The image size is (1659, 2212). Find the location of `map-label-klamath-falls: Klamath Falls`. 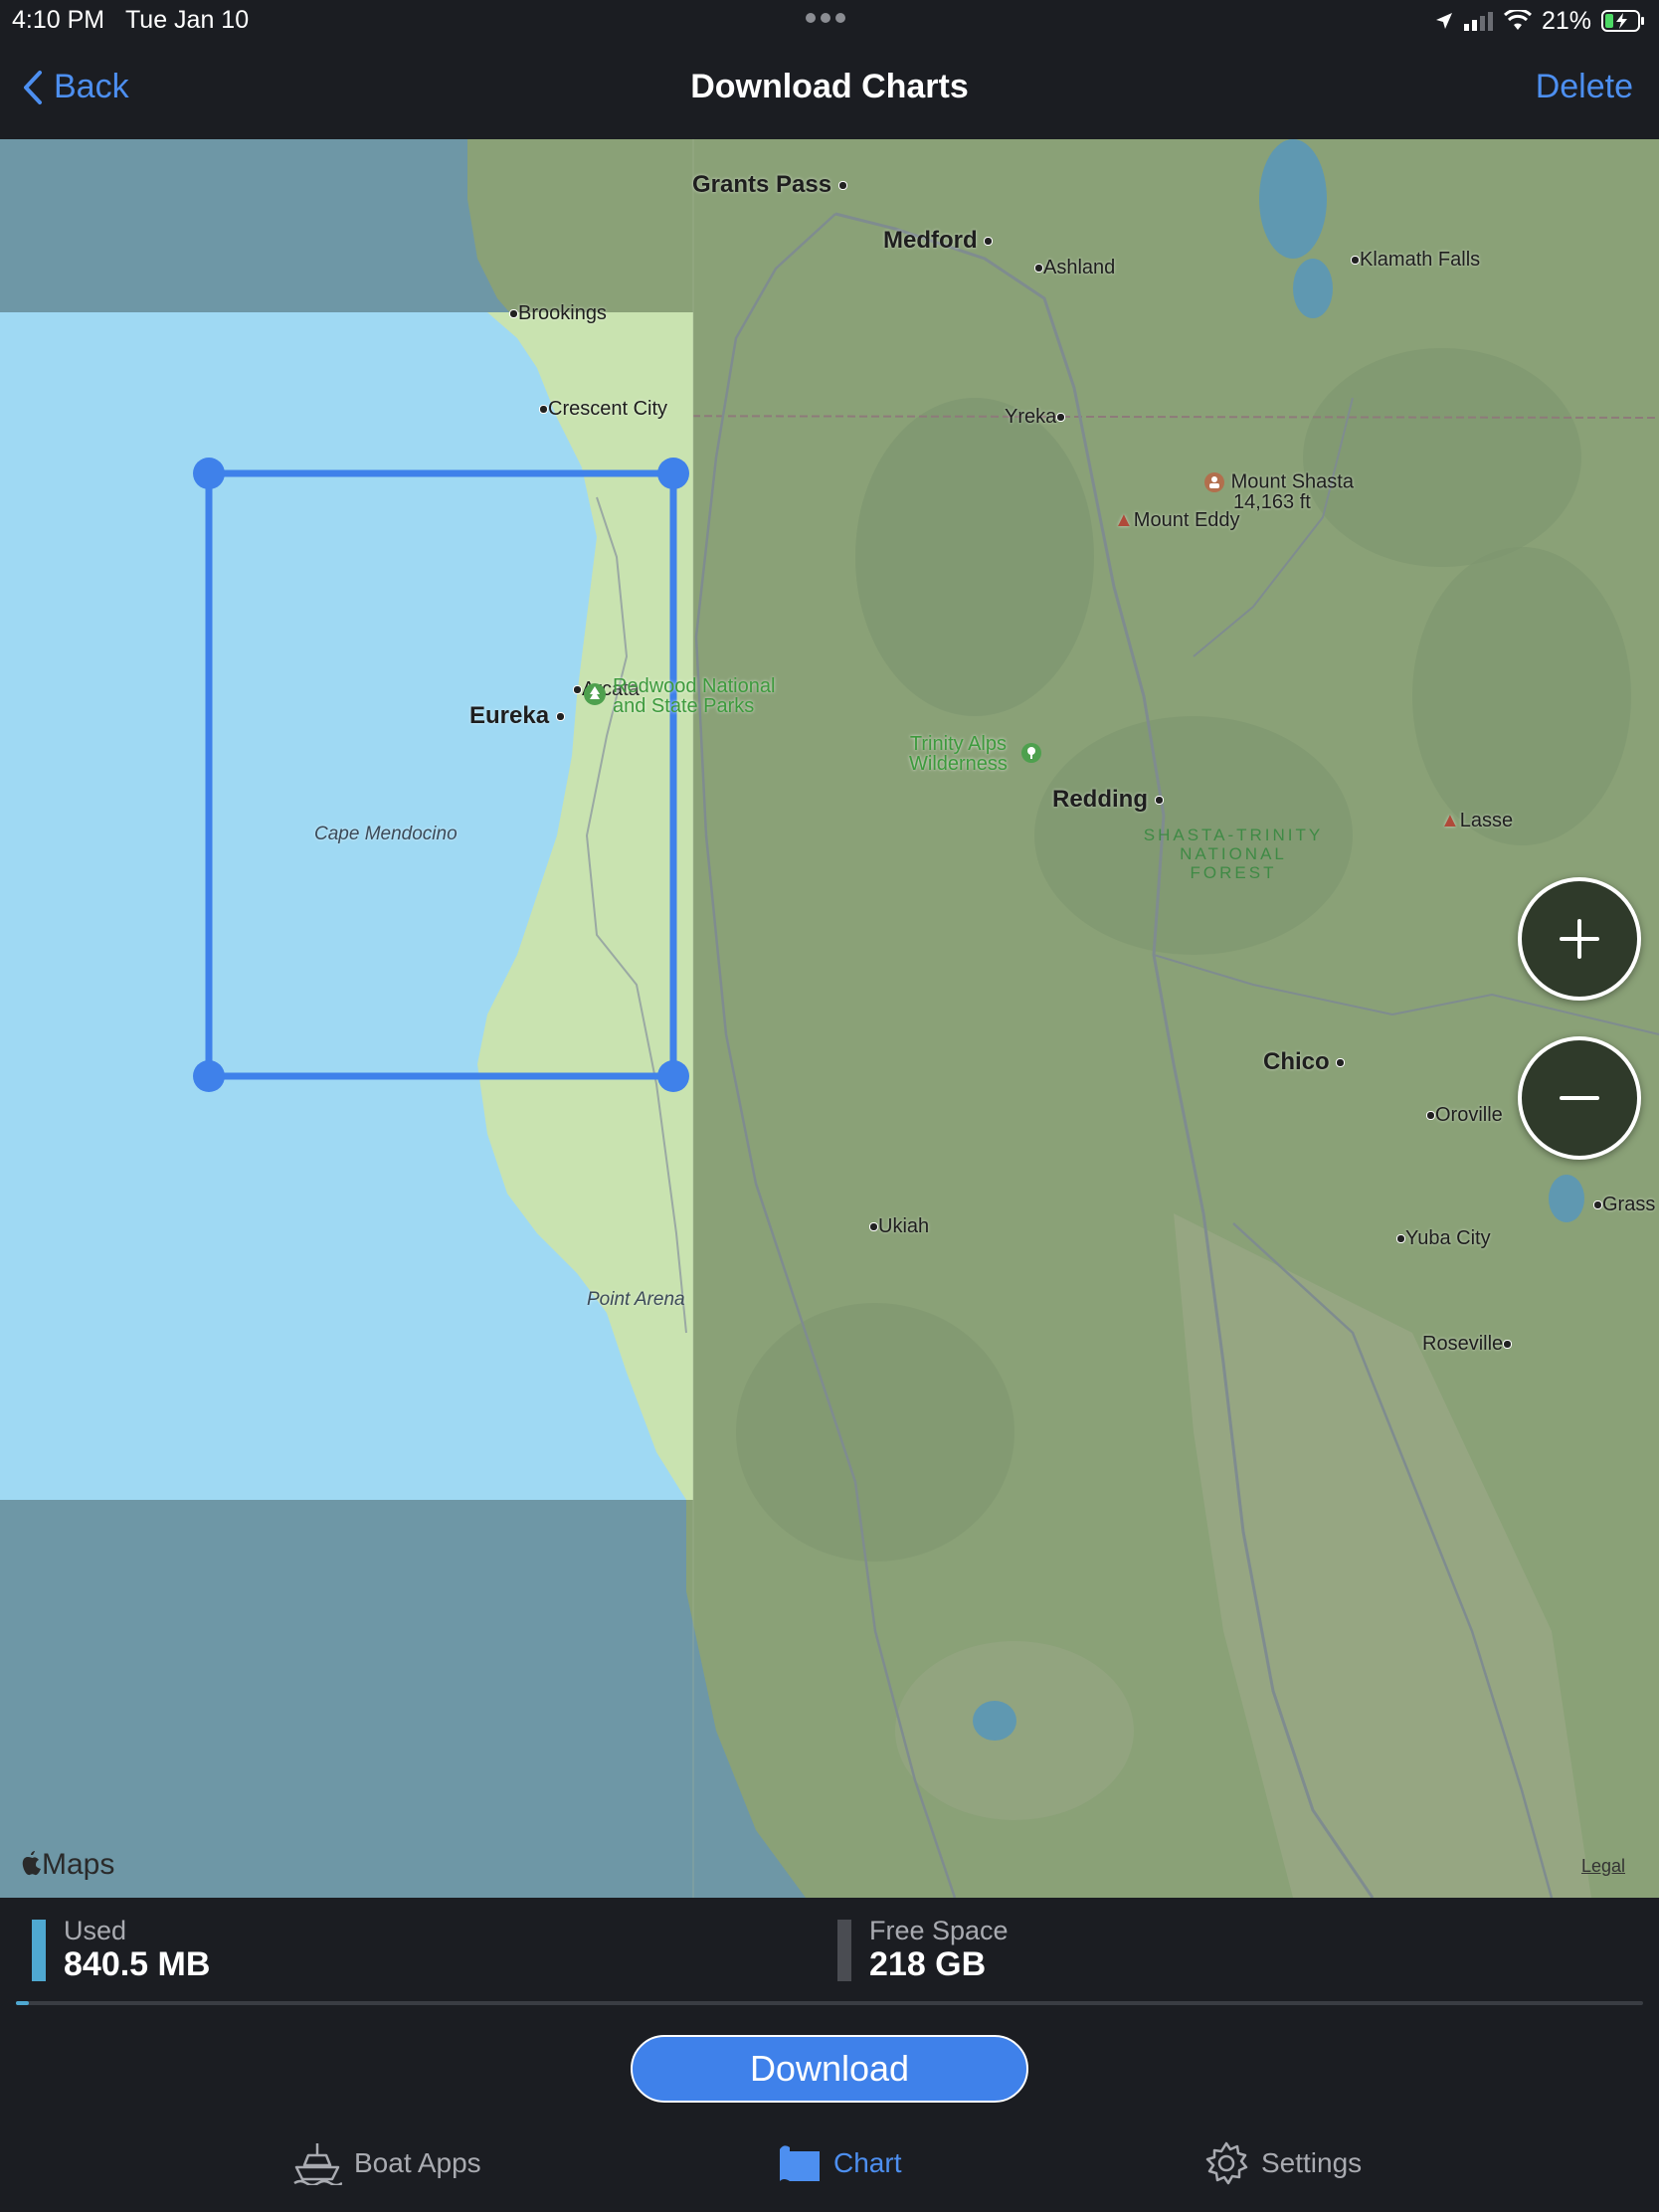

map-label-klamath-falls: Klamath Falls is located at coordinates (1415, 260).